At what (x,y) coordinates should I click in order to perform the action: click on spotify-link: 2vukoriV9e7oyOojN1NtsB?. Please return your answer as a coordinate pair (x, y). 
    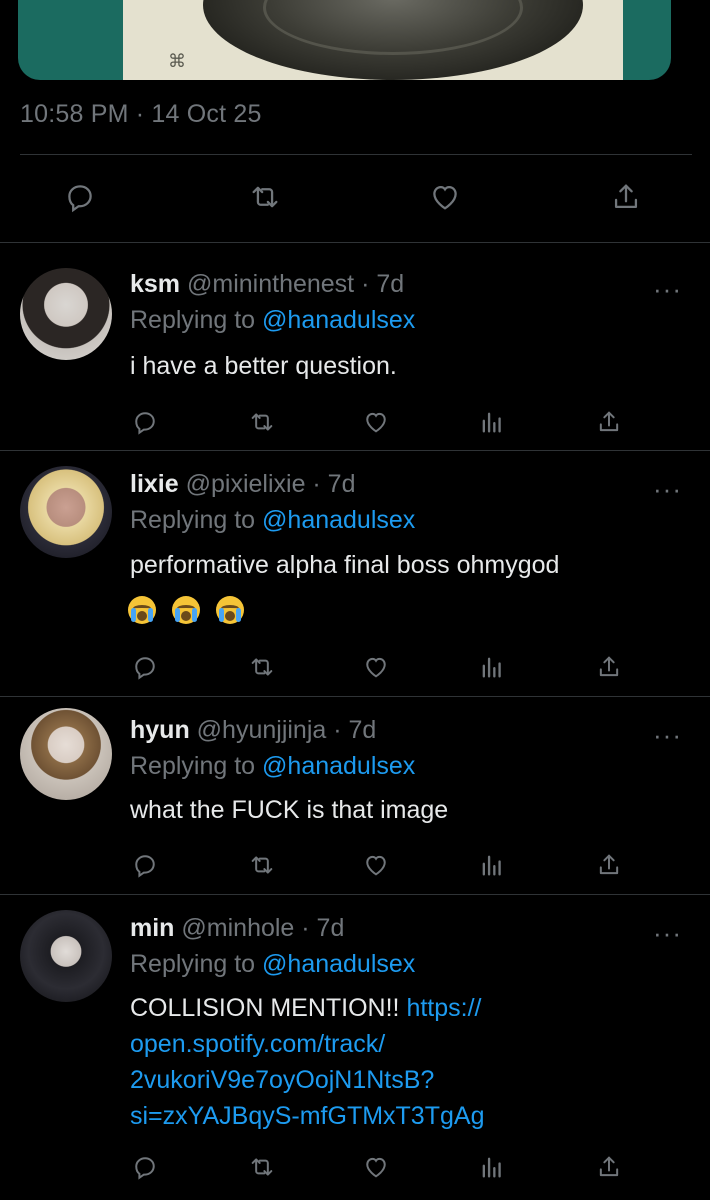
    Looking at the image, I should click on (282, 1080).